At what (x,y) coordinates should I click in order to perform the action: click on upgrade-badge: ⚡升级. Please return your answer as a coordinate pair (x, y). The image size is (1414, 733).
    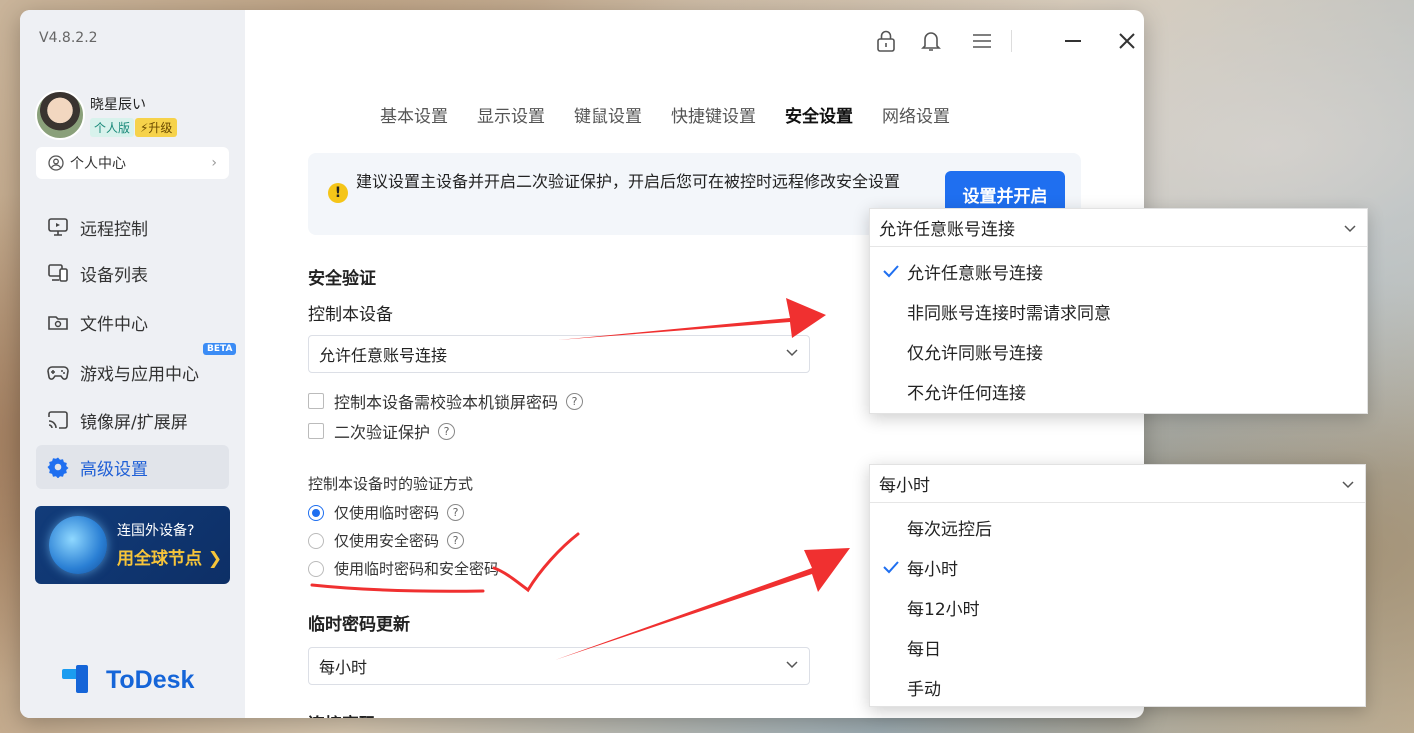
    Looking at the image, I should click on (156, 127).